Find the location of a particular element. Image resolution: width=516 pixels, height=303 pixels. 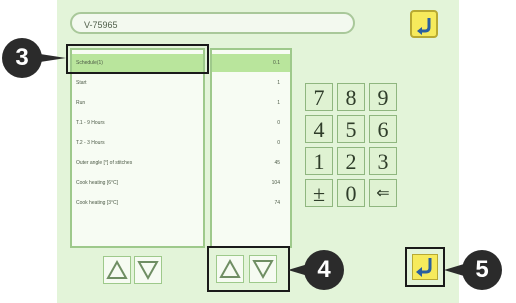

key-9: 9 is located at coordinates (383, 97).